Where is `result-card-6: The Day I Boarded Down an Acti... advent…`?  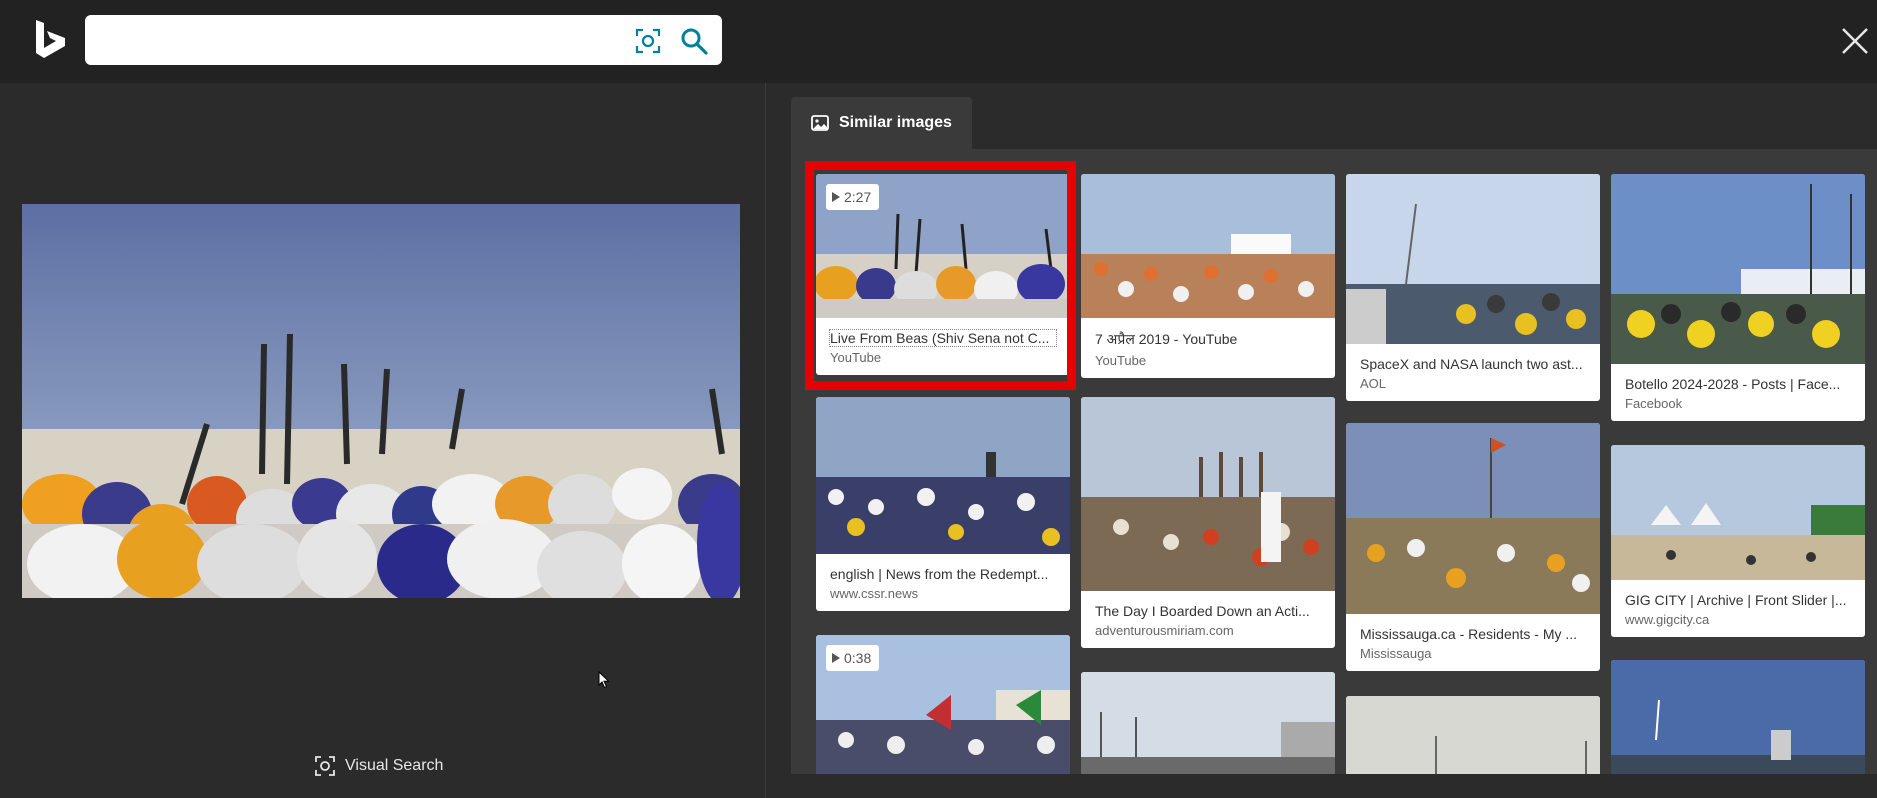 result-card-6: The Day I Boarded Down an Acti... advent… is located at coordinates (1208, 522).